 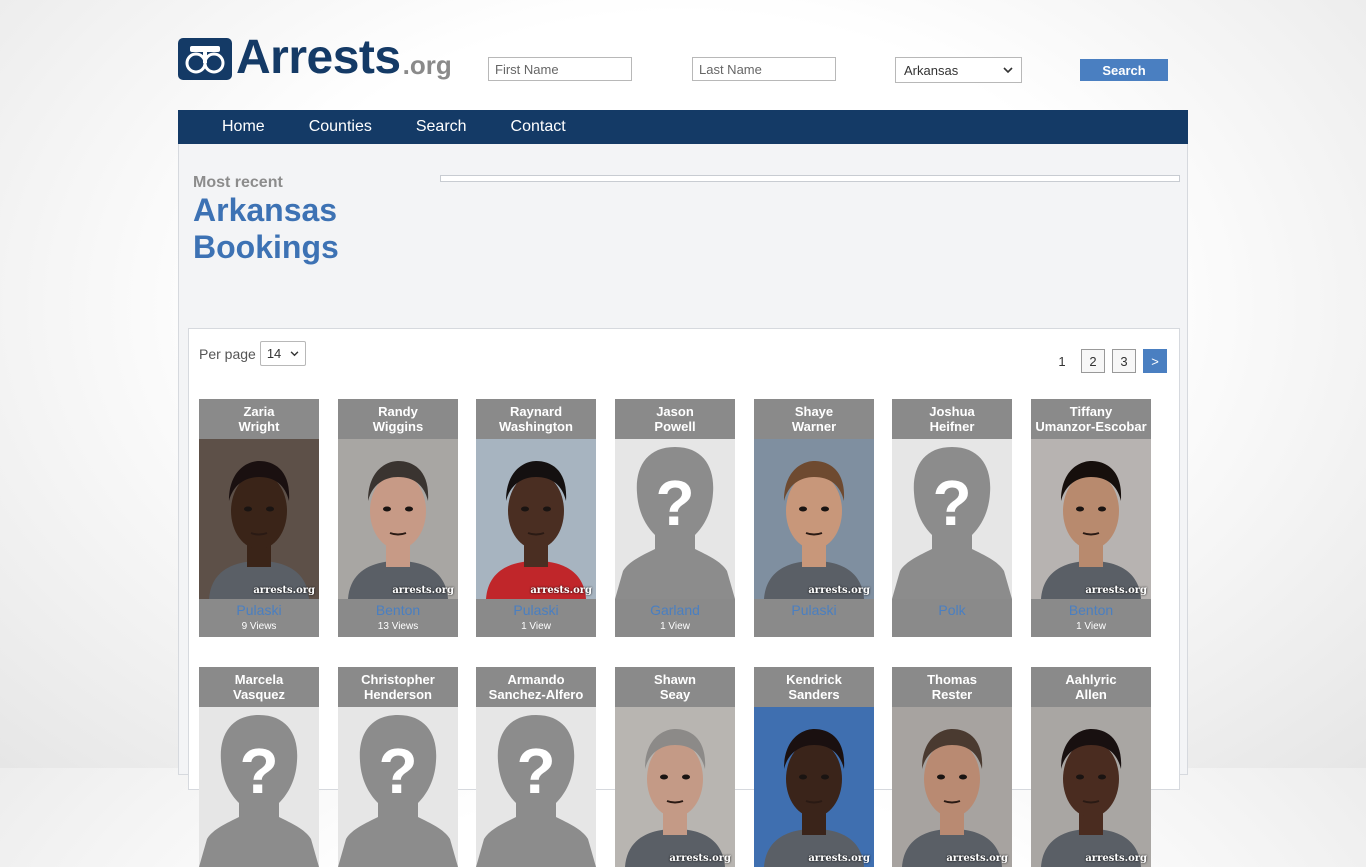 What do you see at coordinates (1155, 361) in the screenshot?
I see `next-page-button: >` at bounding box center [1155, 361].